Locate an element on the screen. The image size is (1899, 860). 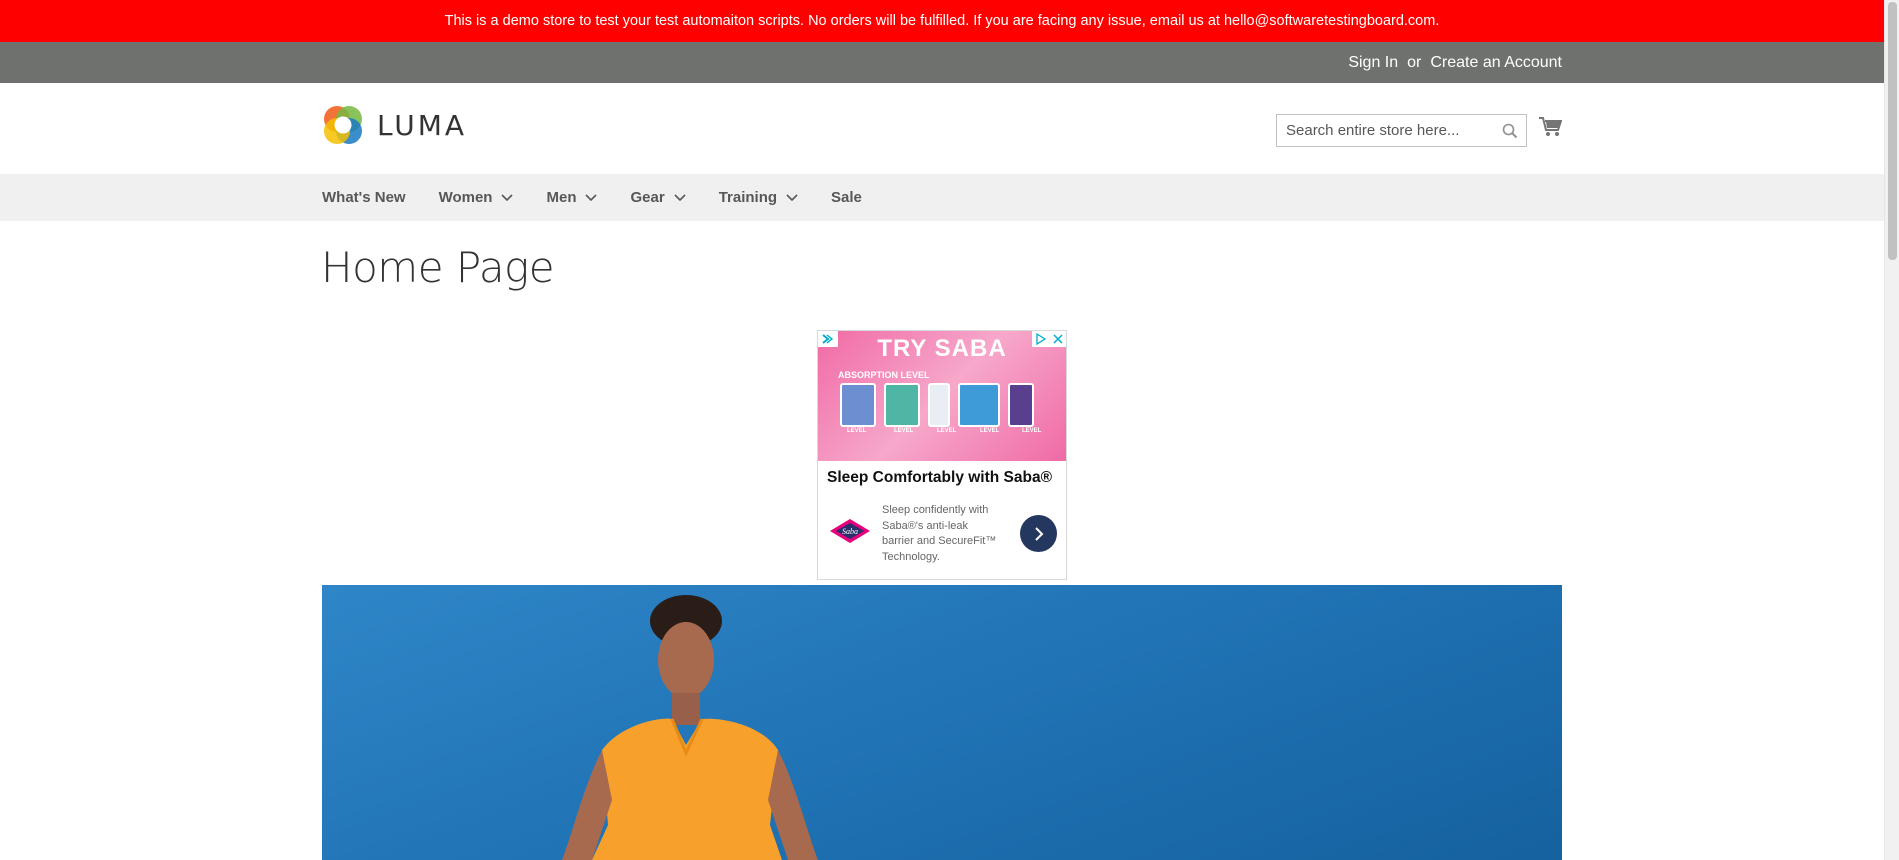
nav-item-label: Men is located at coordinates (561, 197).